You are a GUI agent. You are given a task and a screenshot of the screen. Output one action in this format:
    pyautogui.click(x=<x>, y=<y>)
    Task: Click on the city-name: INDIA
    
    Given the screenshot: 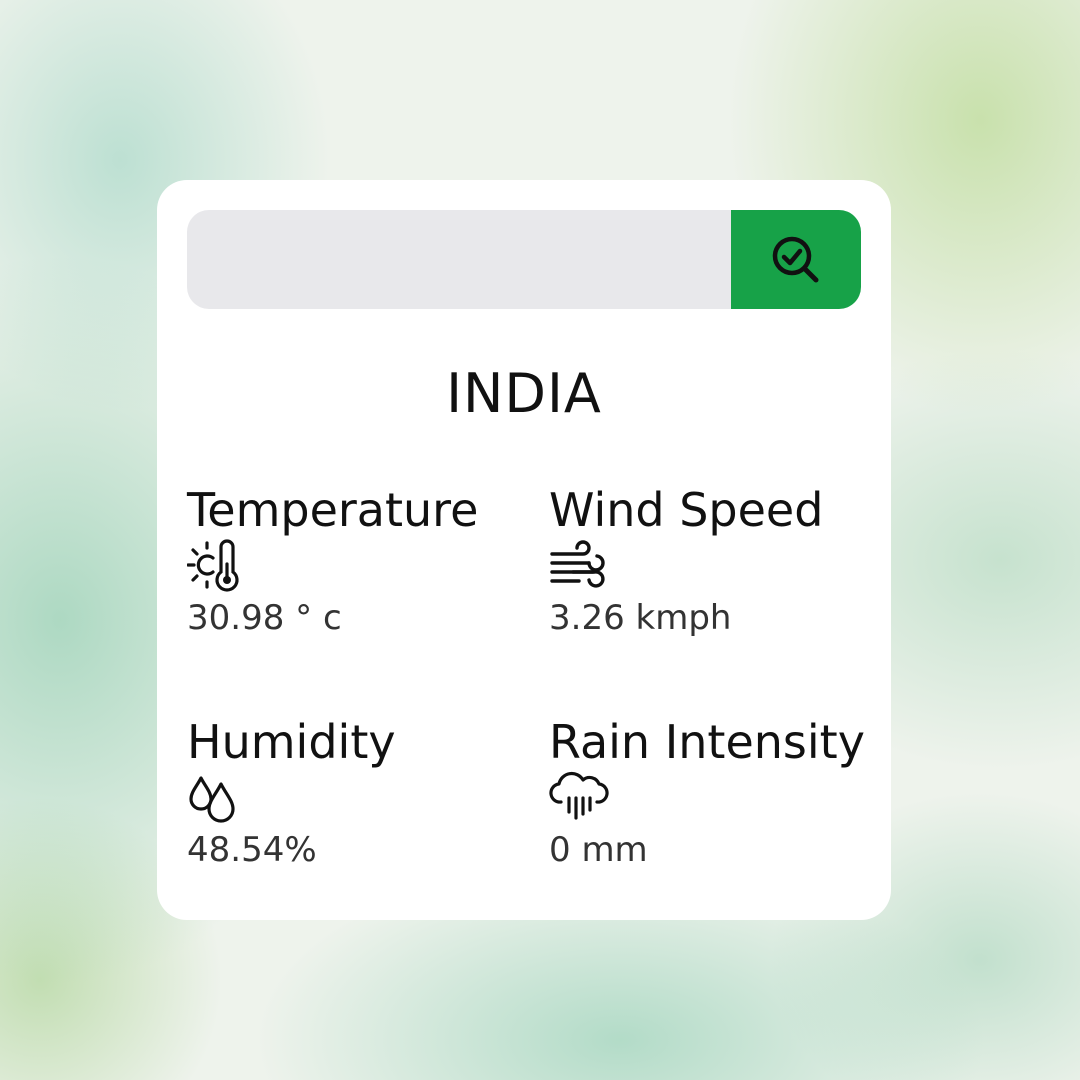 What is the action you would take?
    pyautogui.click(x=524, y=393)
    